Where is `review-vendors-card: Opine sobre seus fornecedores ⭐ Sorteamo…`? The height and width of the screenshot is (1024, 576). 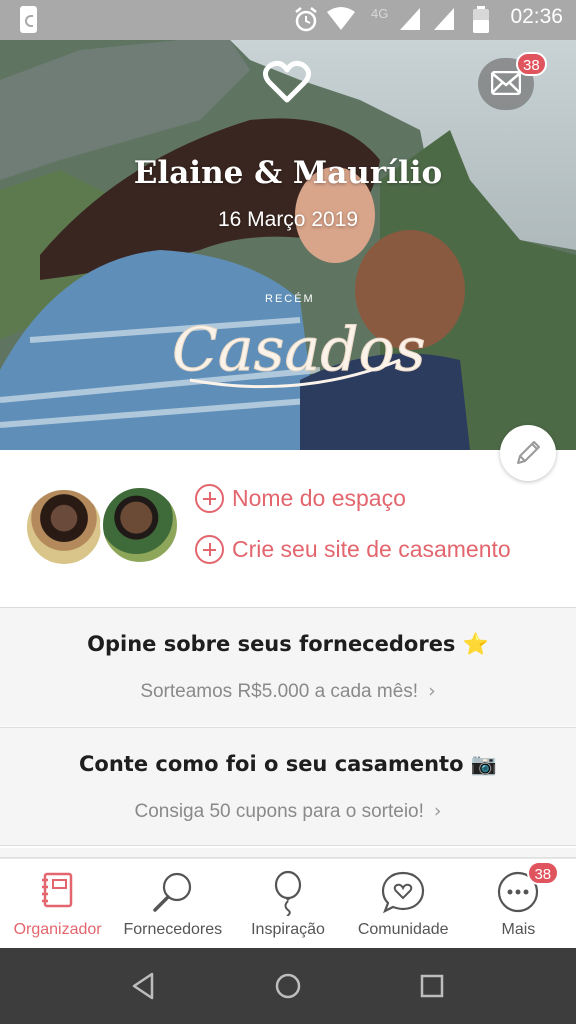
review-vendors-card: Opine sobre seus fornecedores ⭐ Sorteamo… is located at coordinates (288, 666).